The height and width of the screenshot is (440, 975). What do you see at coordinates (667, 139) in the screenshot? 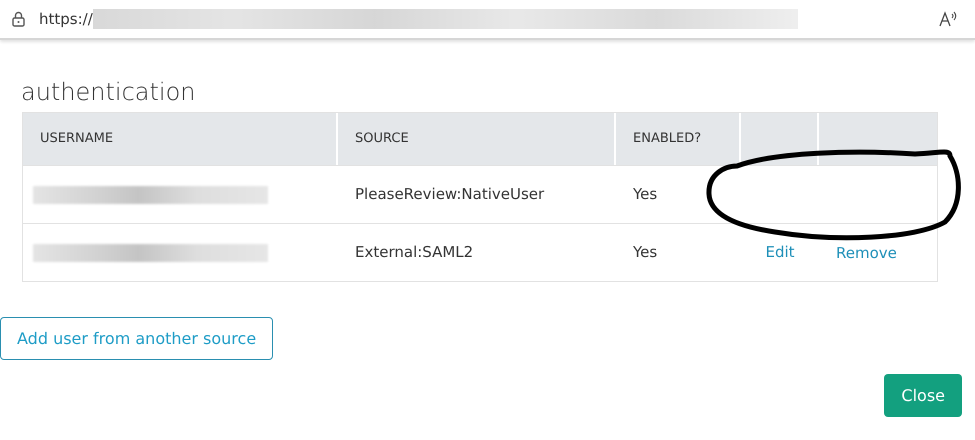
I see `column-header: ENABLED?` at bounding box center [667, 139].